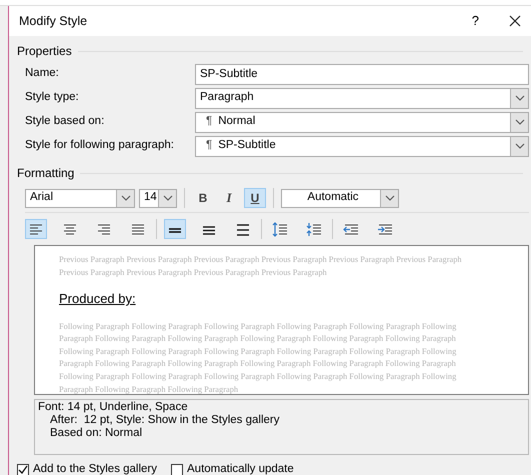  What do you see at coordinates (255, 198) in the screenshot?
I see `underline-button: U` at bounding box center [255, 198].